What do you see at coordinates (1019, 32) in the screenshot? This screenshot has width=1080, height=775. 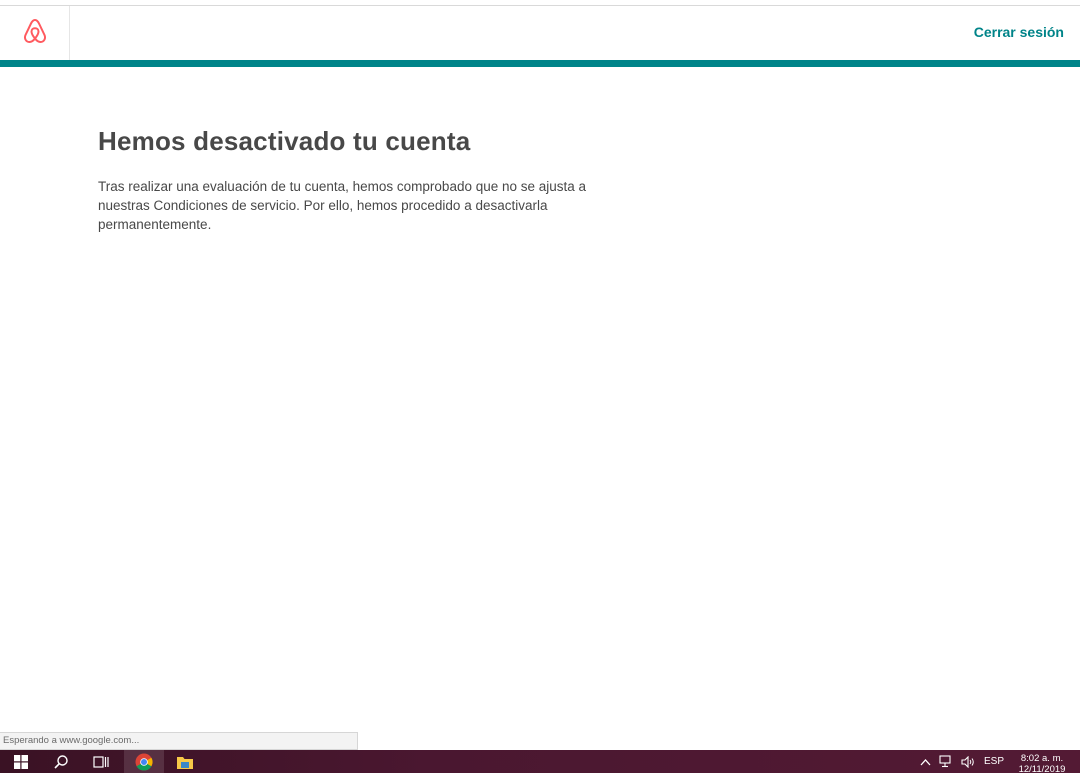 I see `logout-link: Cerrar sesión` at bounding box center [1019, 32].